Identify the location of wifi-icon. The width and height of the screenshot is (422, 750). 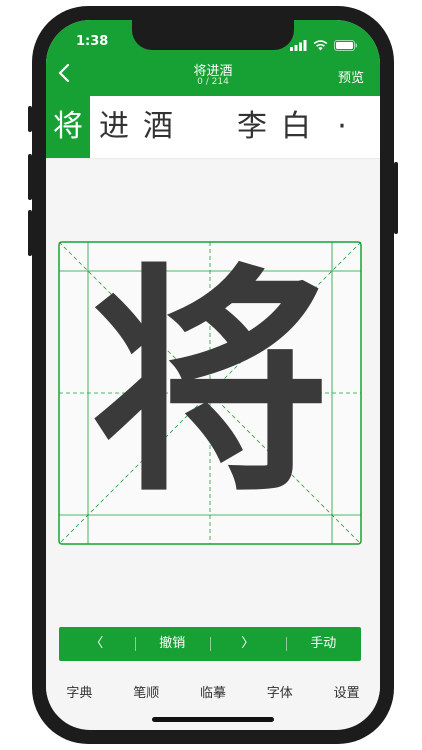
(320, 45).